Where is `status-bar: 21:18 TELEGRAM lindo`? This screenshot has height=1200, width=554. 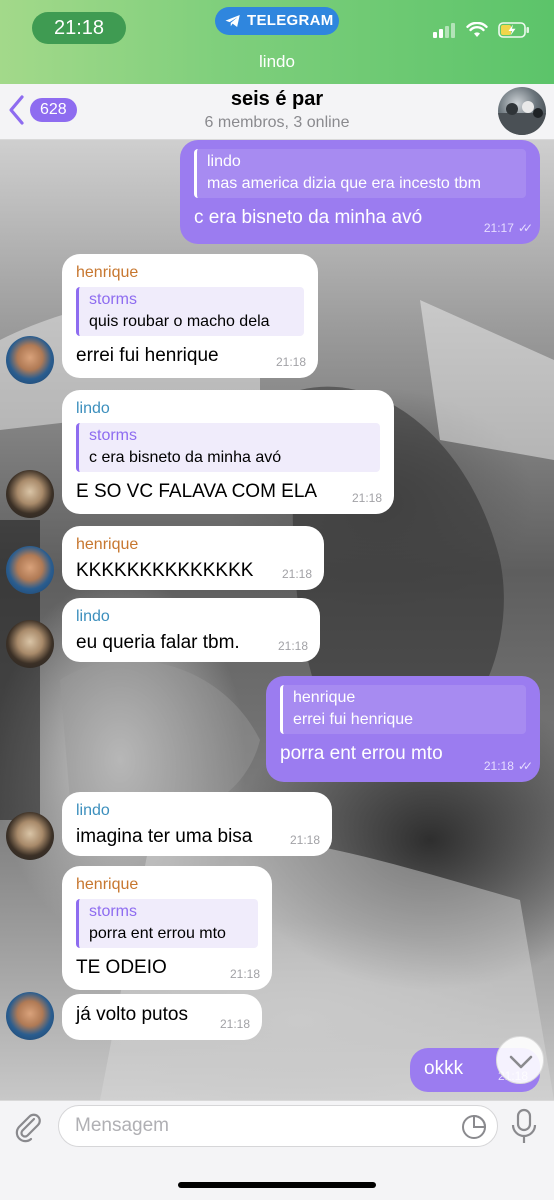
status-bar: 21:18 TELEGRAM lindo is located at coordinates (277, 42).